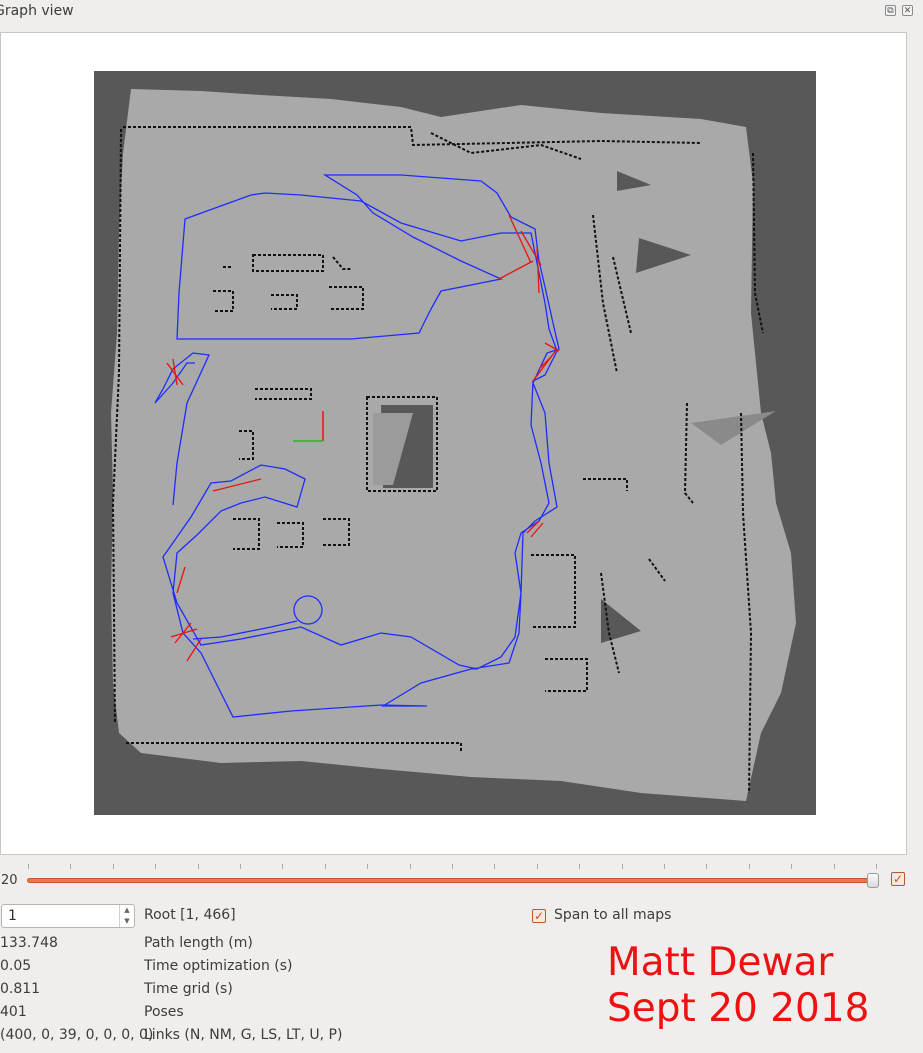 The width and height of the screenshot is (923, 1053). I want to click on path-length-label: Path length (m), so click(198, 943).